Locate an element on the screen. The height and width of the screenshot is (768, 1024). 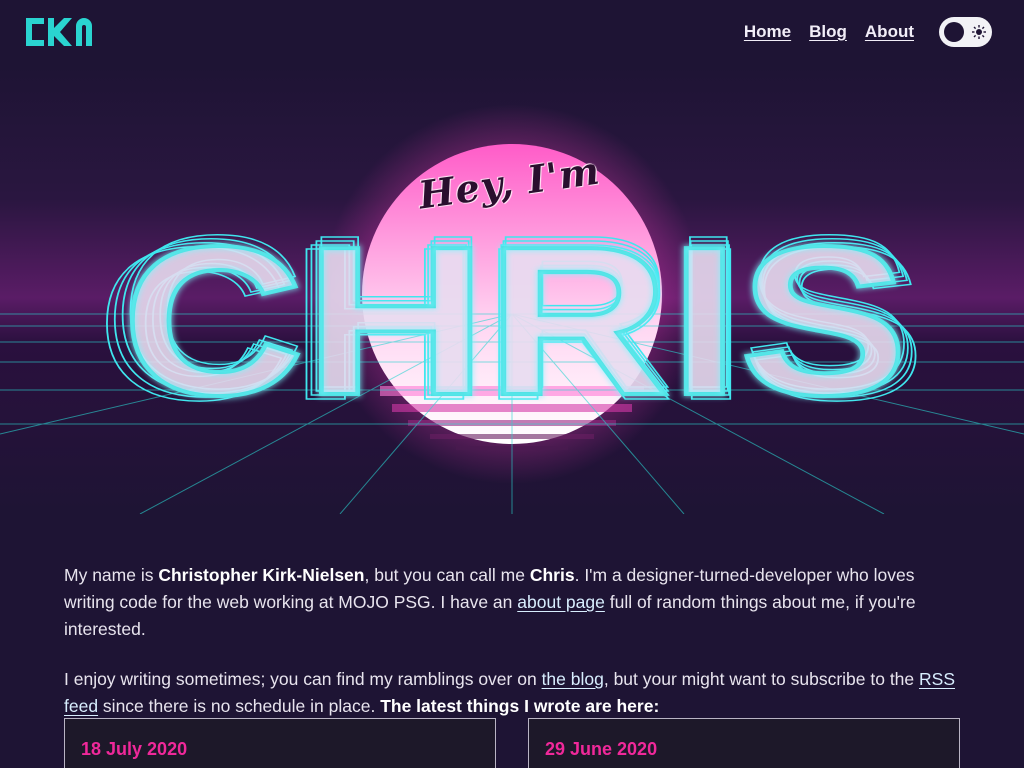
intro-text: My name is is located at coordinates (111, 575).